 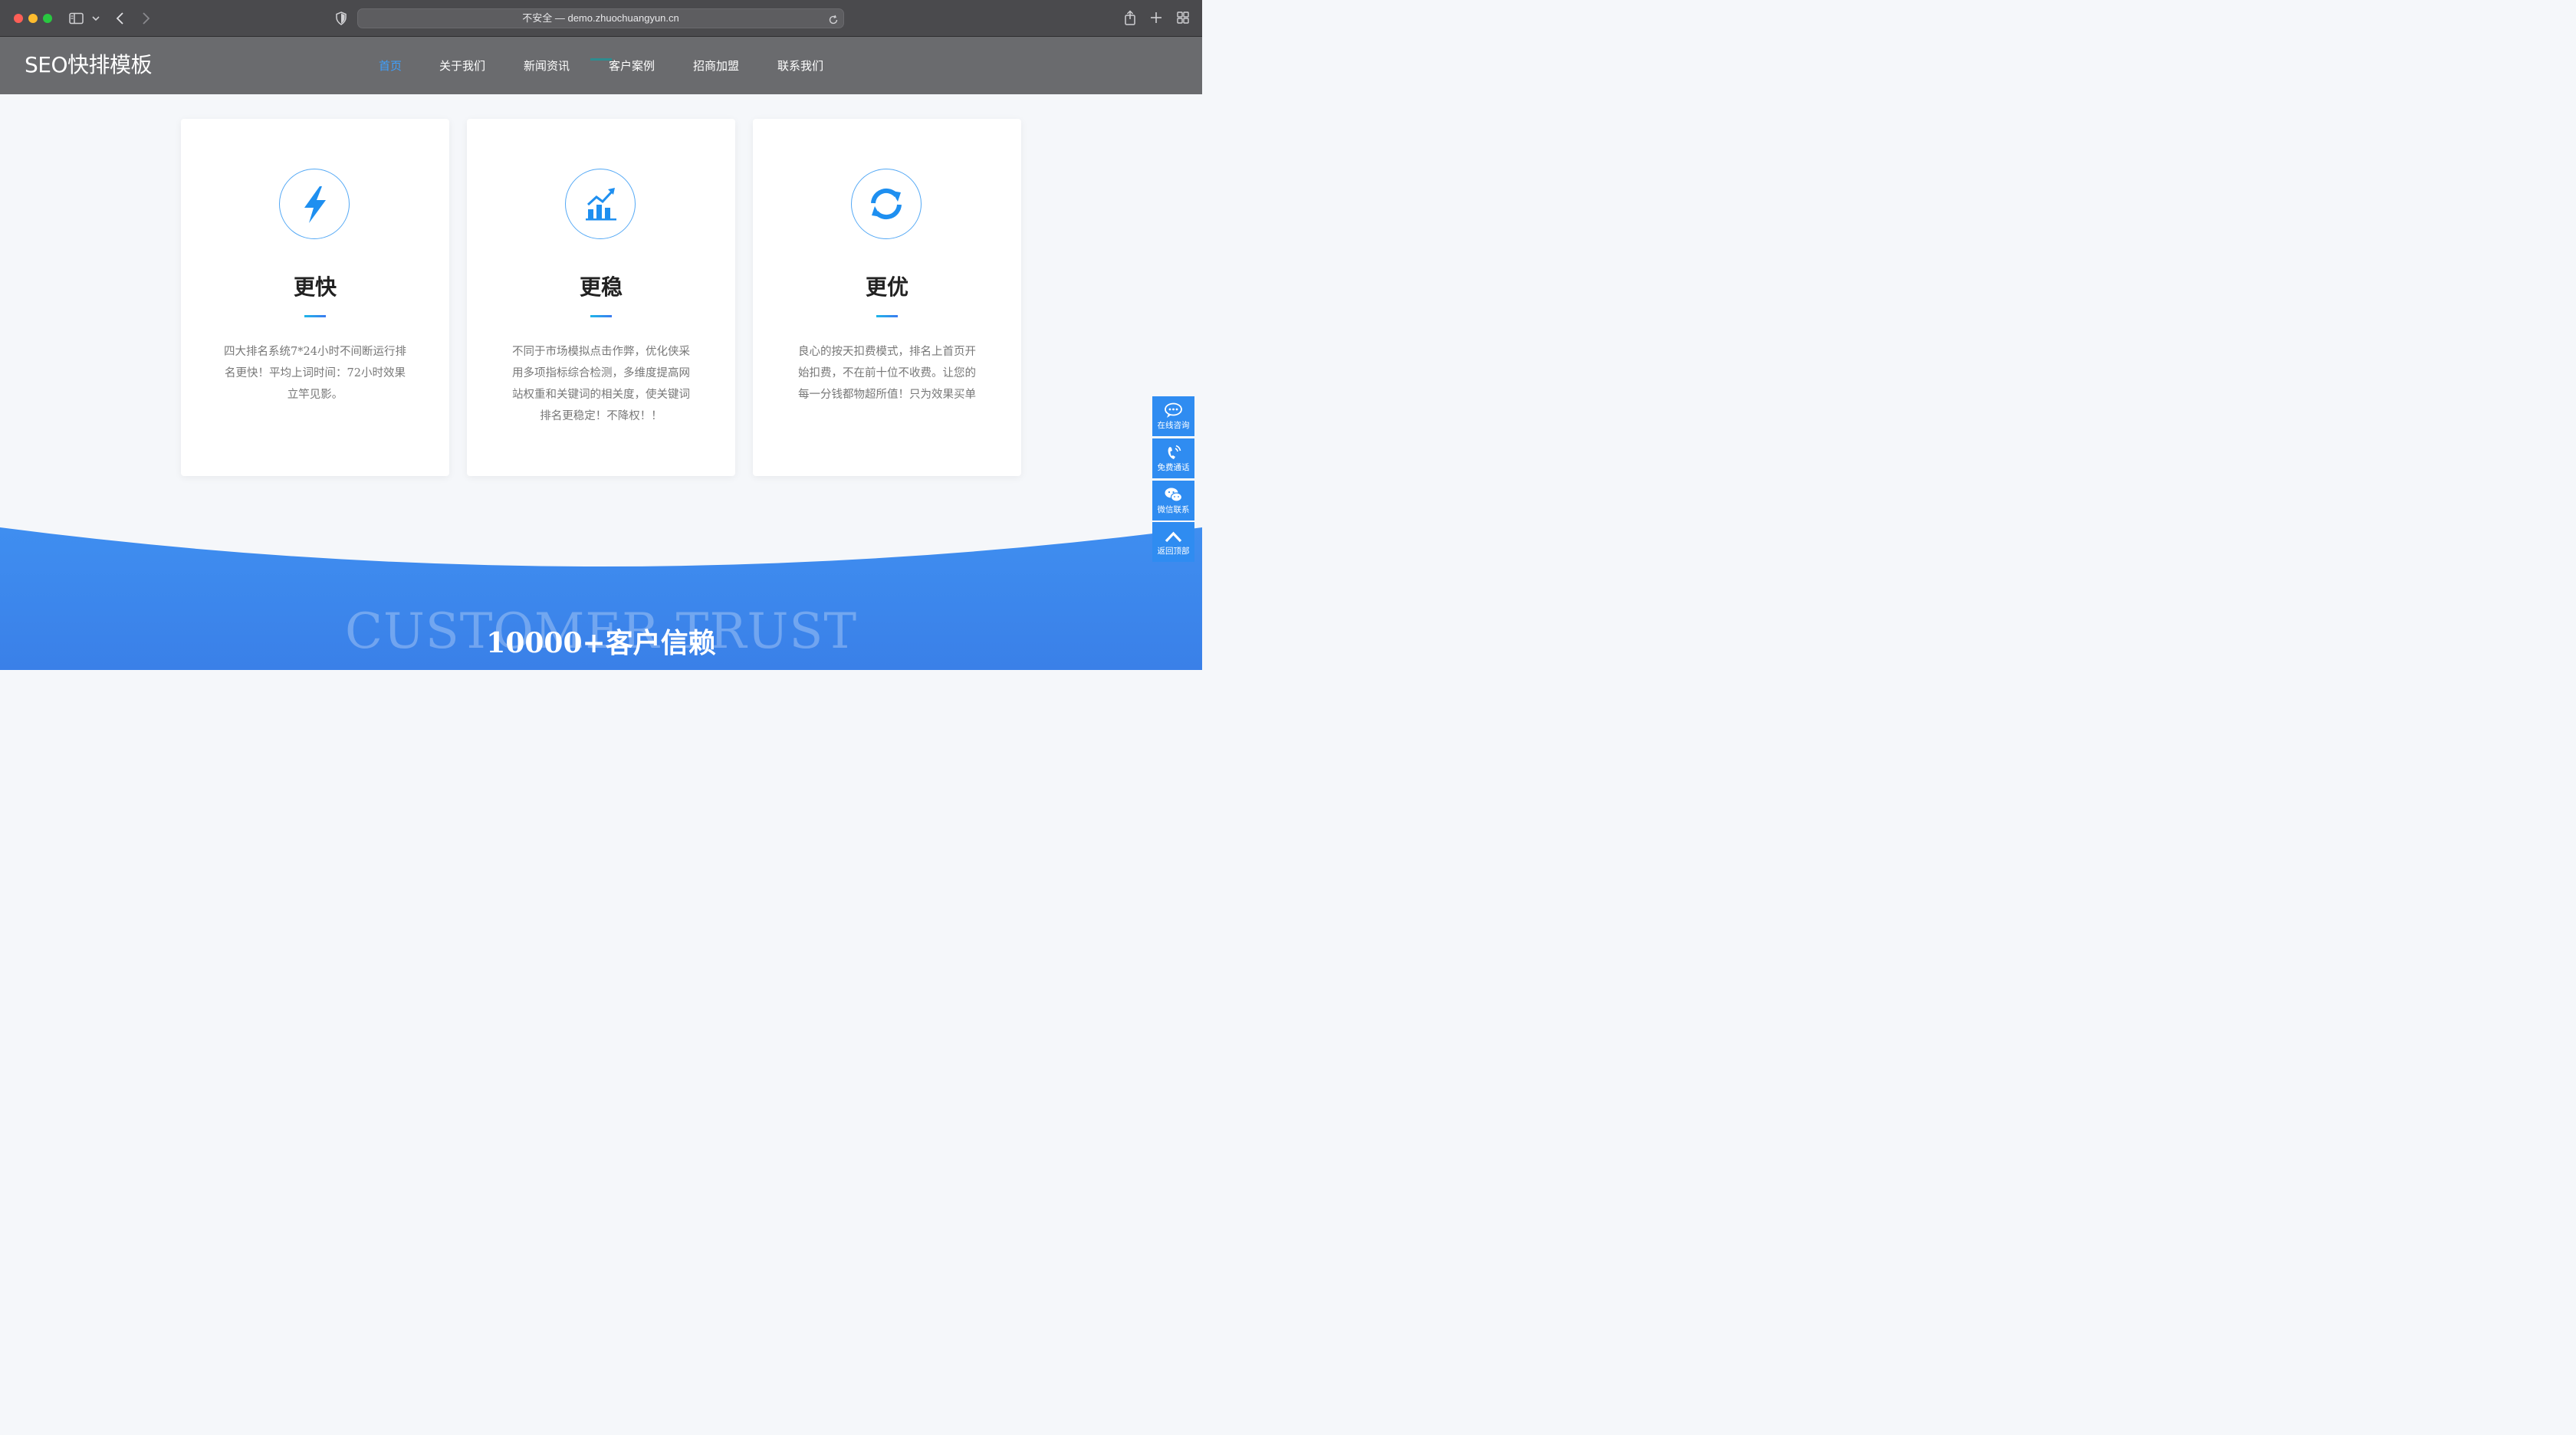 What do you see at coordinates (146, 19) in the screenshot?
I see `forward-icon` at bounding box center [146, 19].